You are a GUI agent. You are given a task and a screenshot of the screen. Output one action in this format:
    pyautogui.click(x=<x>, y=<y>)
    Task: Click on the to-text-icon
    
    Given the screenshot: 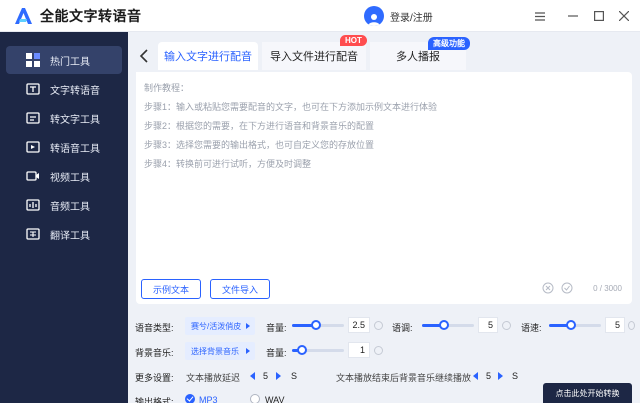 What is the action you would take?
    pyautogui.click(x=33, y=118)
    